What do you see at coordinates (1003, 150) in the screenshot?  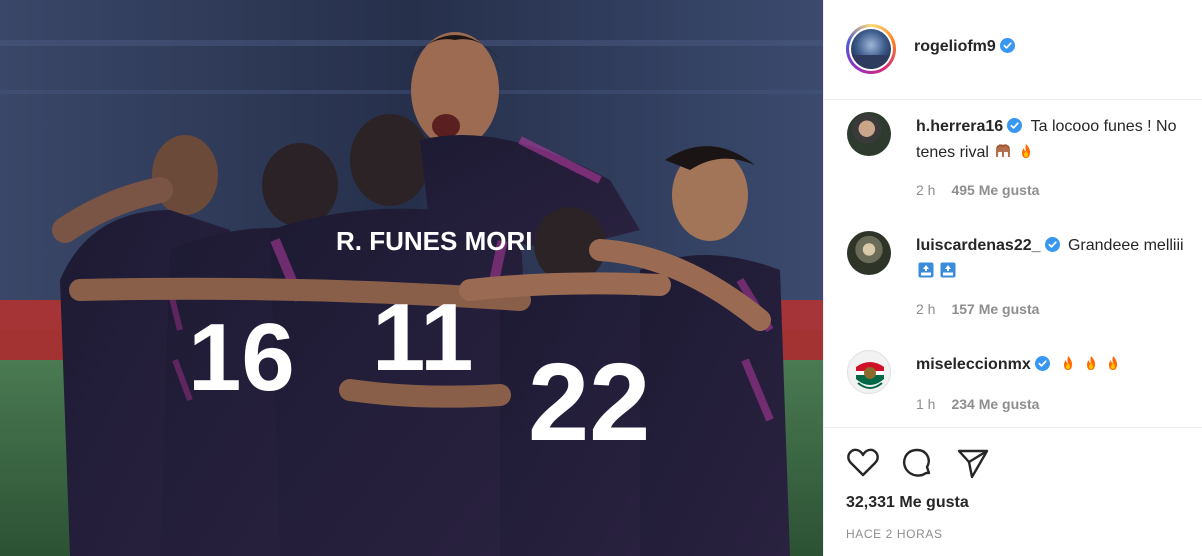 I see `hands-raised-emoji` at bounding box center [1003, 150].